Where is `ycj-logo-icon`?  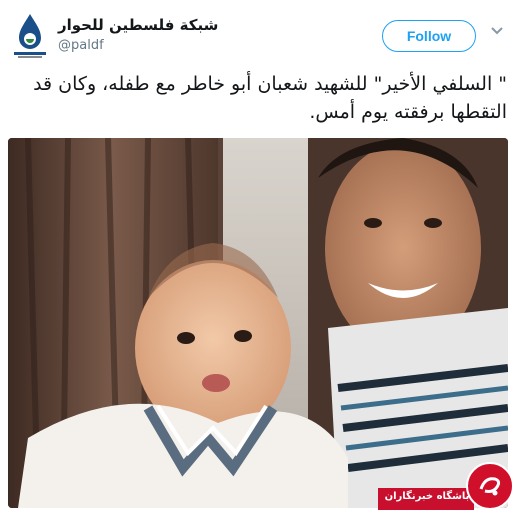 ycj-logo-icon is located at coordinates (490, 486).